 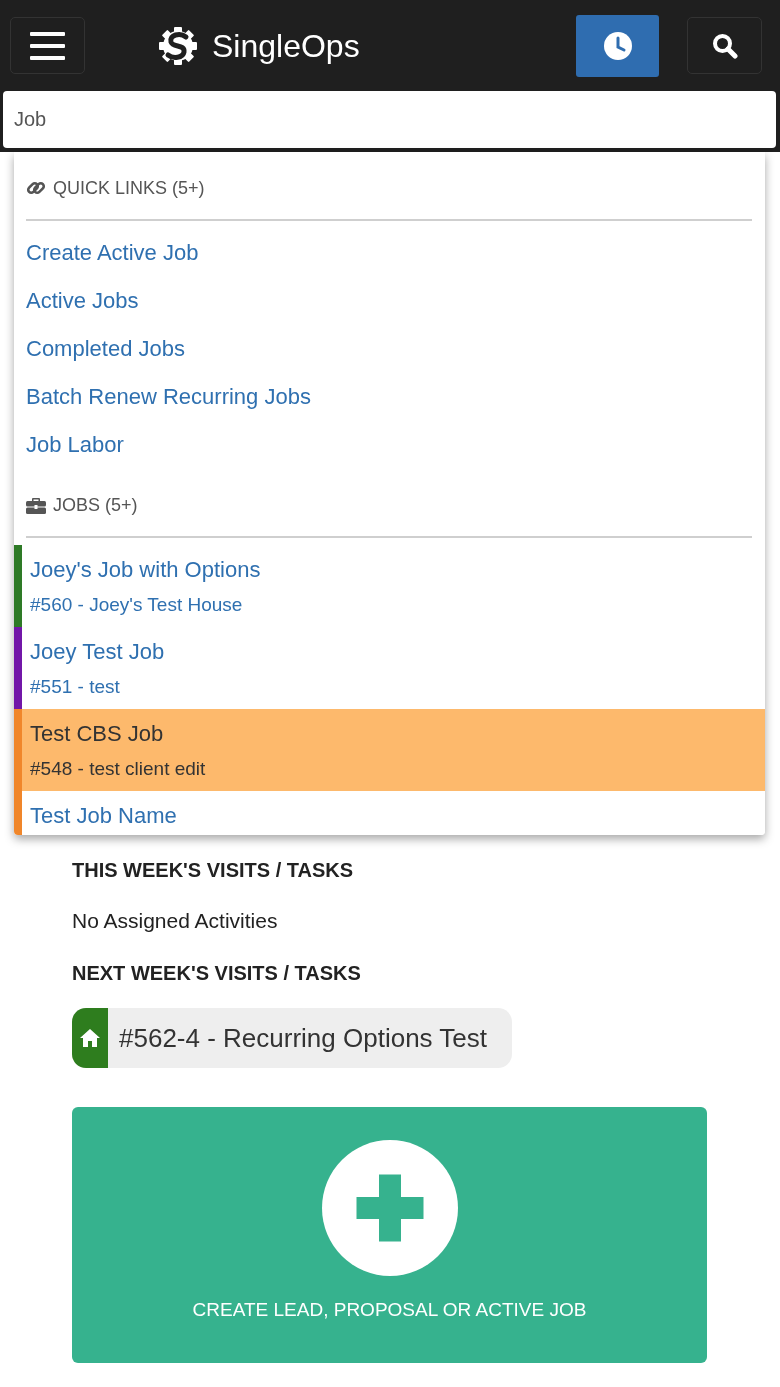 I want to click on search-button, so click(x=724, y=45).